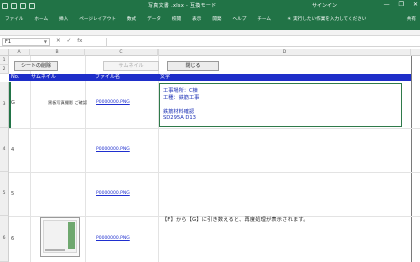 This screenshot has height=262, width=420. What do you see at coordinates (69, 41) in the screenshot?
I see `enter-icon: ✓` at bounding box center [69, 41].